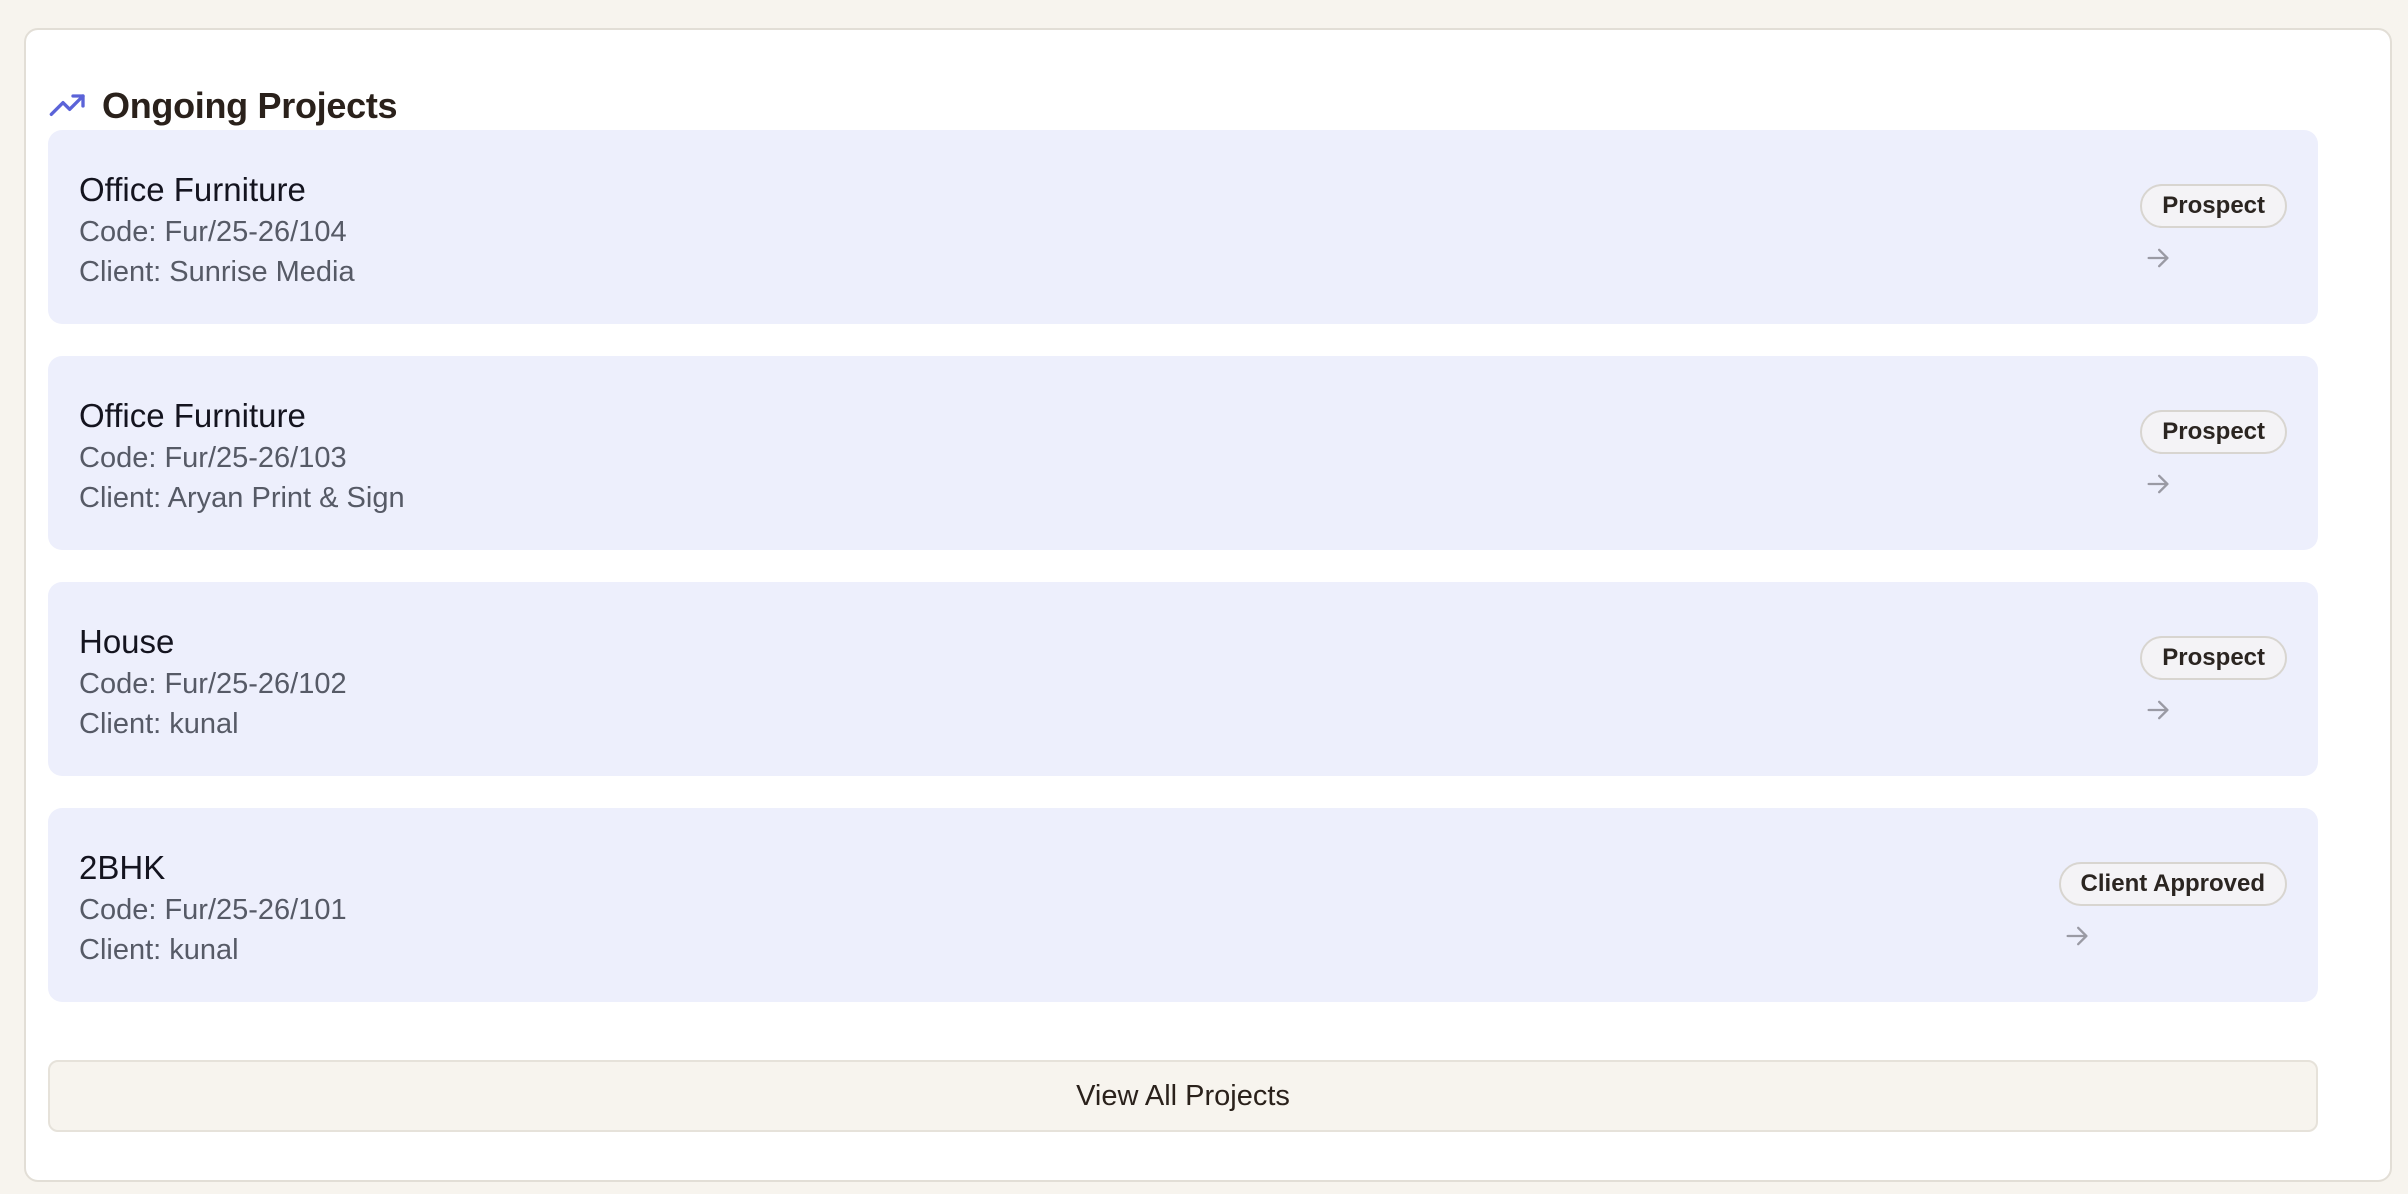  Describe the element at coordinates (2172, 884) in the screenshot. I see `status-badge: Client Approved` at that location.